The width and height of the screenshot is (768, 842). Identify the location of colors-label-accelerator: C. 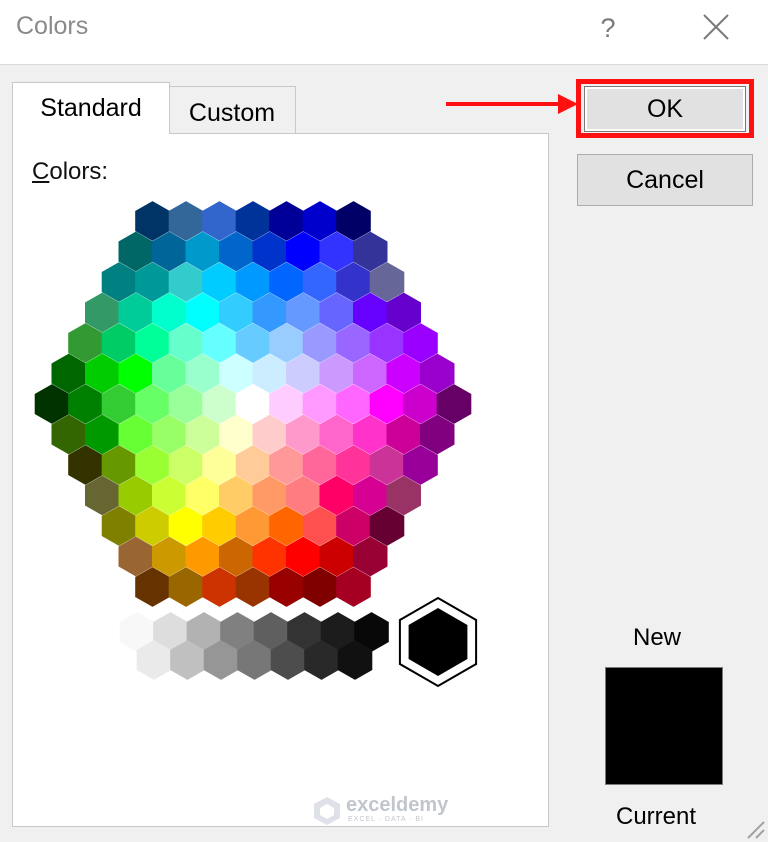
(41, 171).